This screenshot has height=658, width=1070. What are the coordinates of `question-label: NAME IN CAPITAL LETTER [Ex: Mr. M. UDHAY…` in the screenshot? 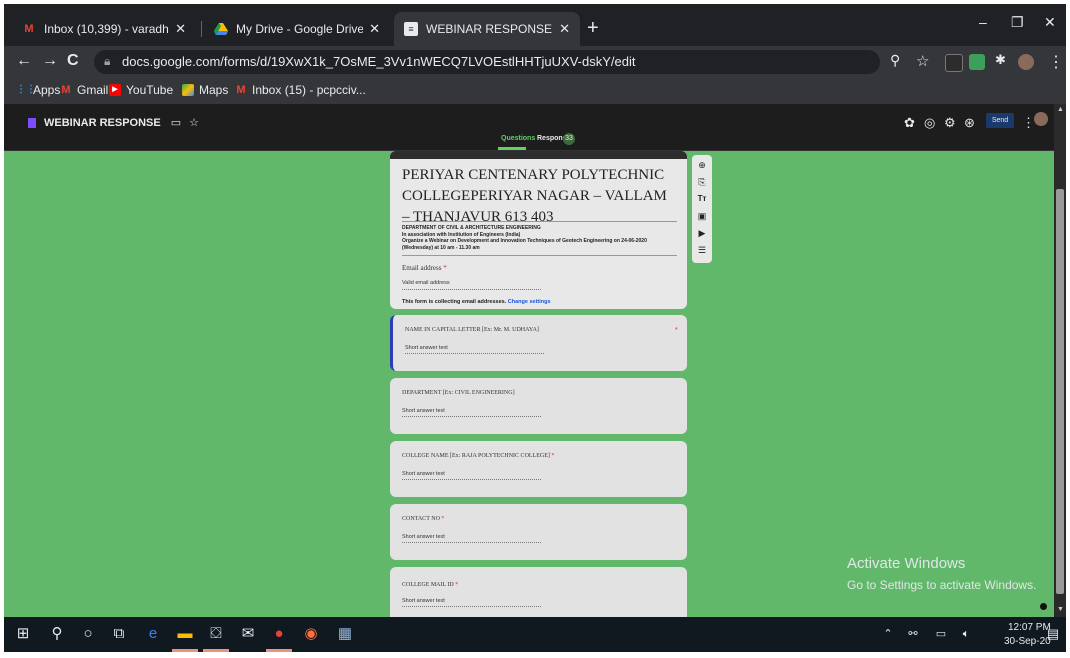 It's located at (472, 330).